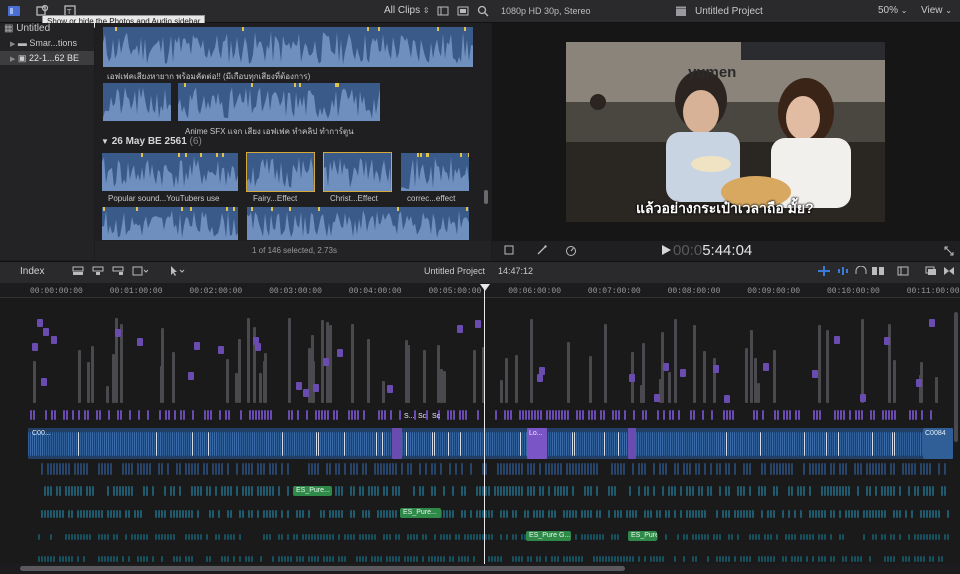  What do you see at coordinates (893, 10) in the screenshot?
I see `zoom-dropdown: 50% ⌄` at bounding box center [893, 10].